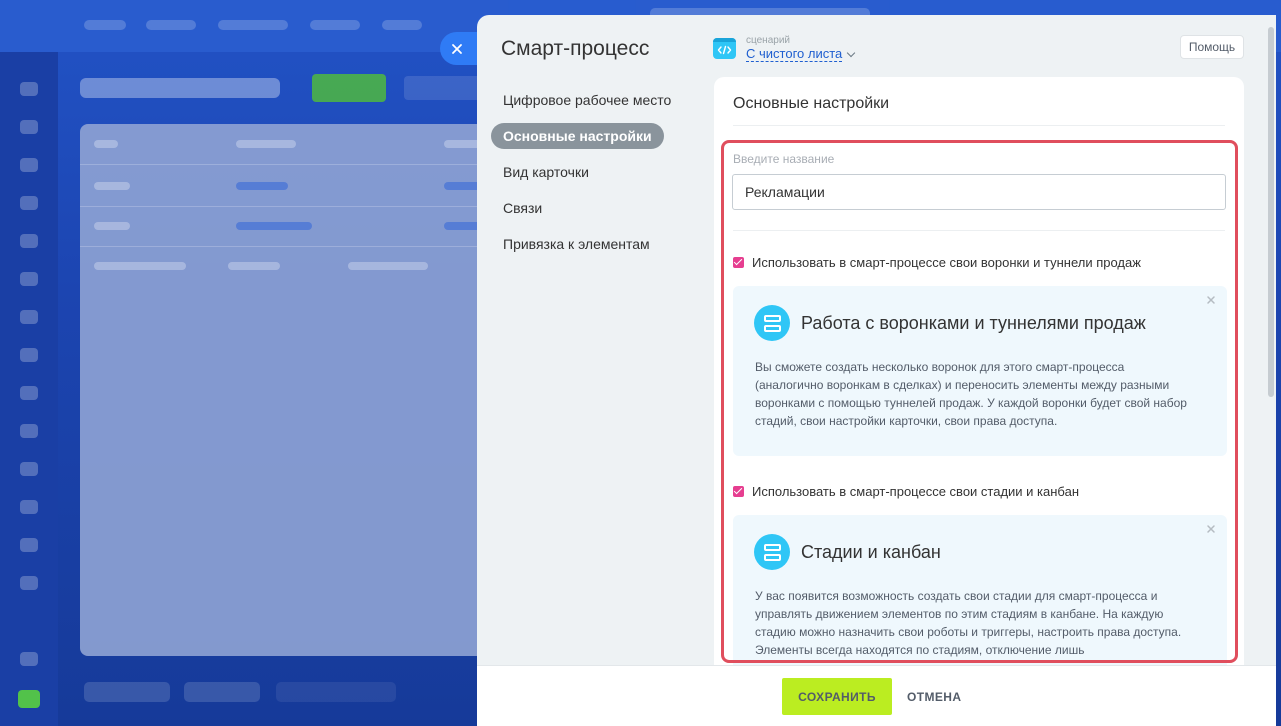 This screenshot has width=1281, height=726. I want to click on scenario-value: С чистого листа, so click(794, 54).